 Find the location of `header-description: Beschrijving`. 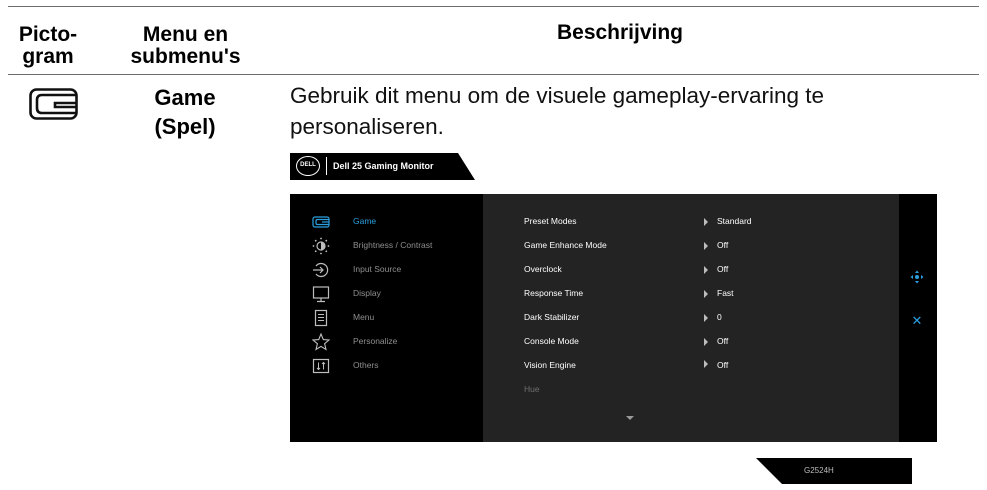

header-description: Beschrijving is located at coordinates (620, 32).